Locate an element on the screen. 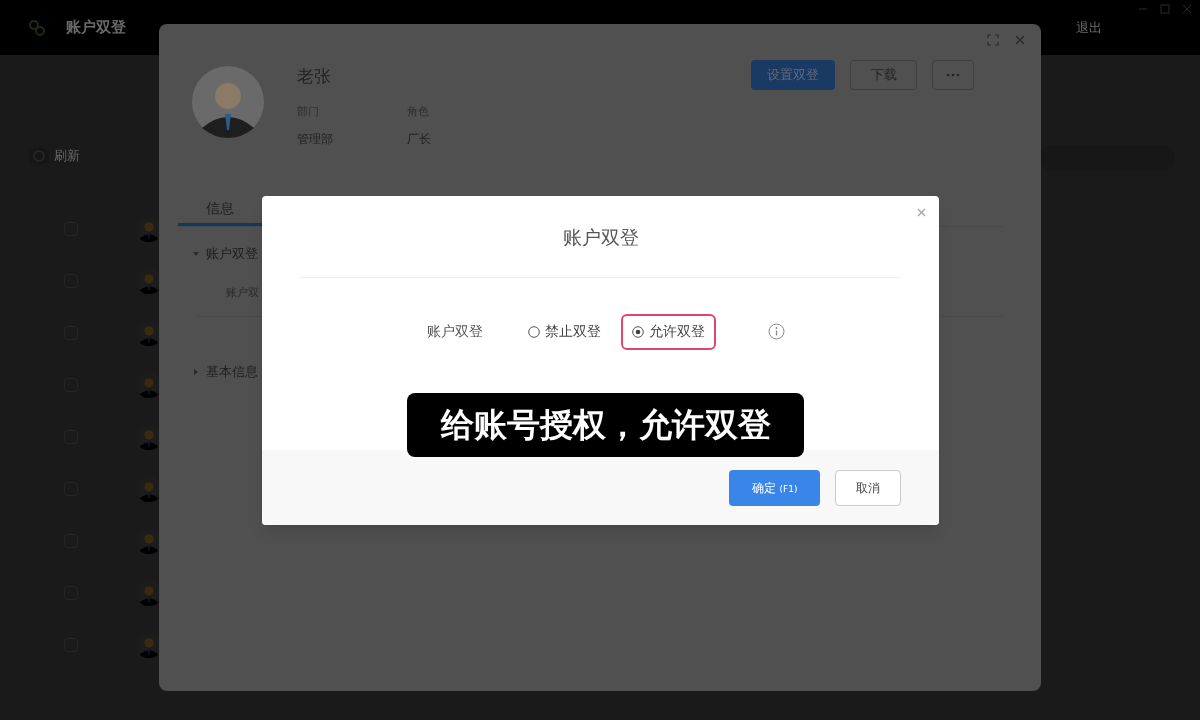 The height and width of the screenshot is (720, 1200). more-icon is located at coordinates (953, 75).